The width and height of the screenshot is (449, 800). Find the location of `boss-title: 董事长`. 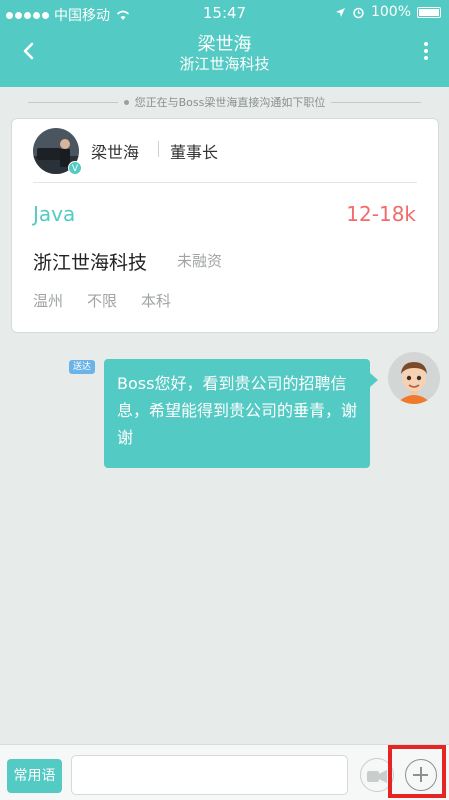

boss-title: 董事长 is located at coordinates (194, 152).